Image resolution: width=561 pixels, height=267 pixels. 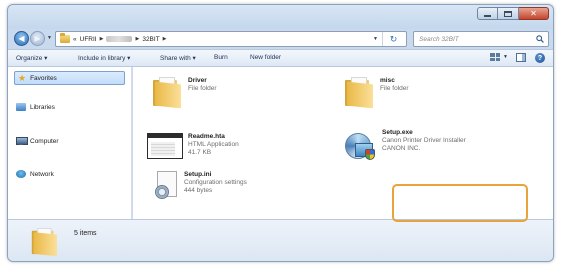 I want to click on recent-pages-dropdown: ▼, so click(x=49, y=38).